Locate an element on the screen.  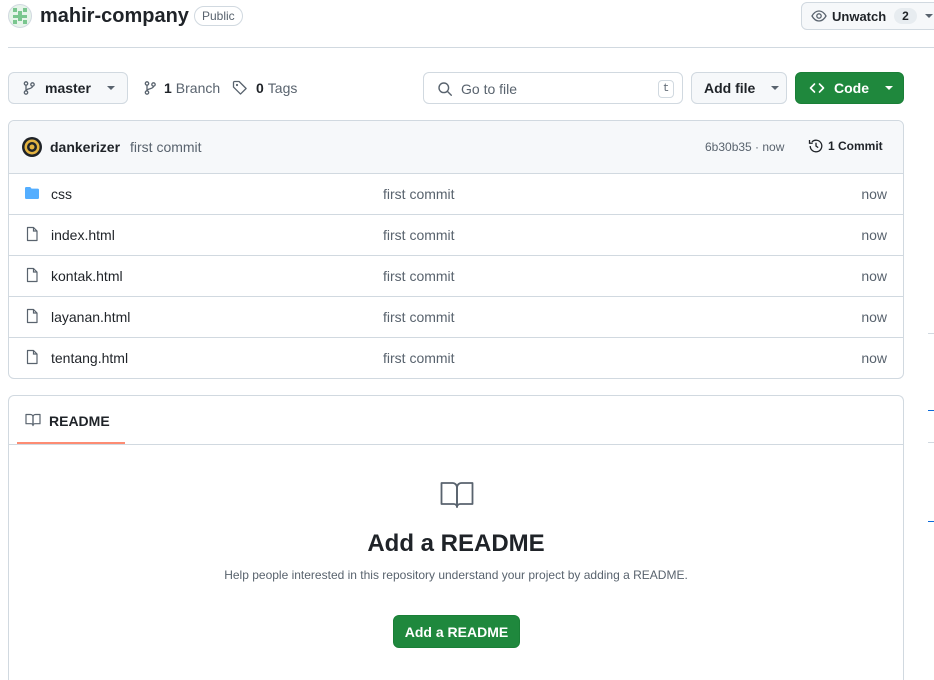
branch-name: master is located at coordinates (68, 88).